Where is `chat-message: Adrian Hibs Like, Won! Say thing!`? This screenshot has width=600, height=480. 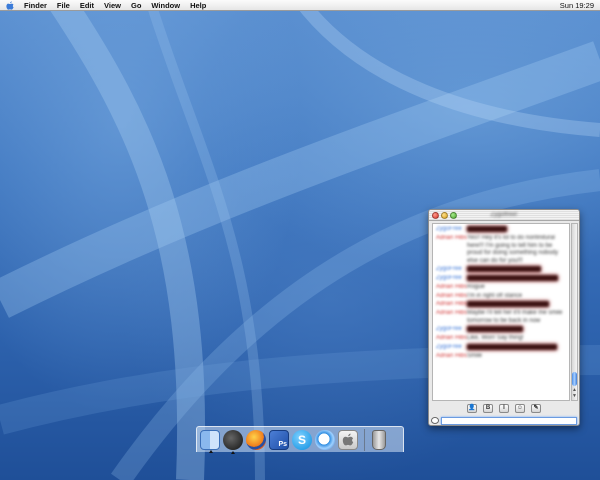 chat-message: Adrian Hibs Like, Won! Say thing! is located at coordinates (501, 339).